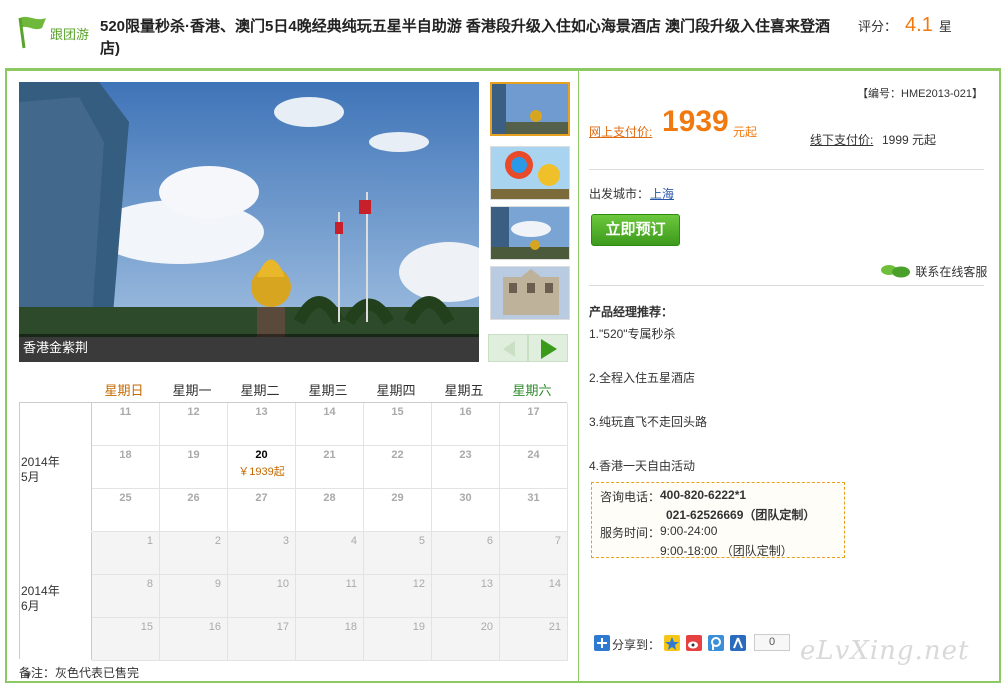 This screenshot has width=1004, height=685. What do you see at coordinates (217, 541) in the screenshot?
I see `day-number: 2` at bounding box center [217, 541].